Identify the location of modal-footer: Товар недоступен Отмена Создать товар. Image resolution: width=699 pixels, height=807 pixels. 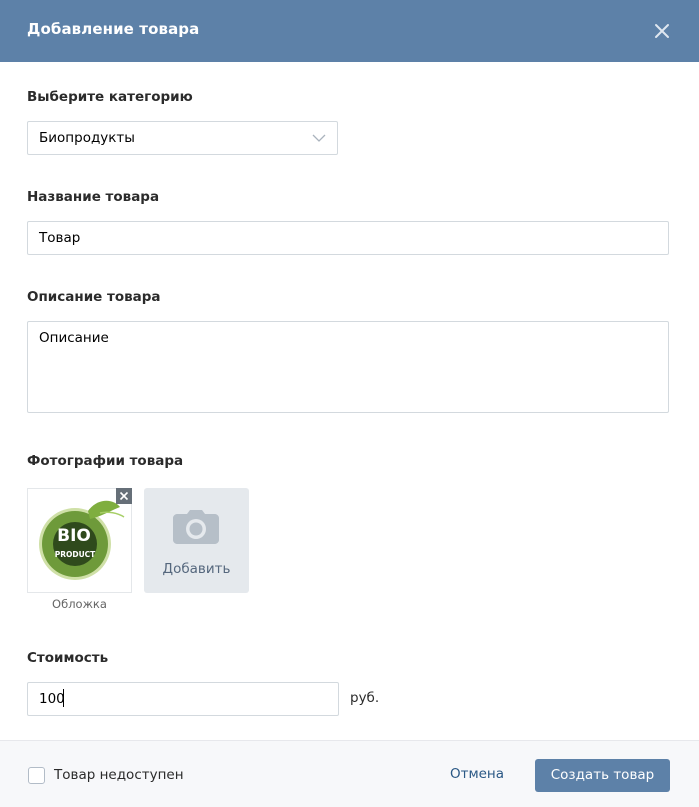
(349, 773).